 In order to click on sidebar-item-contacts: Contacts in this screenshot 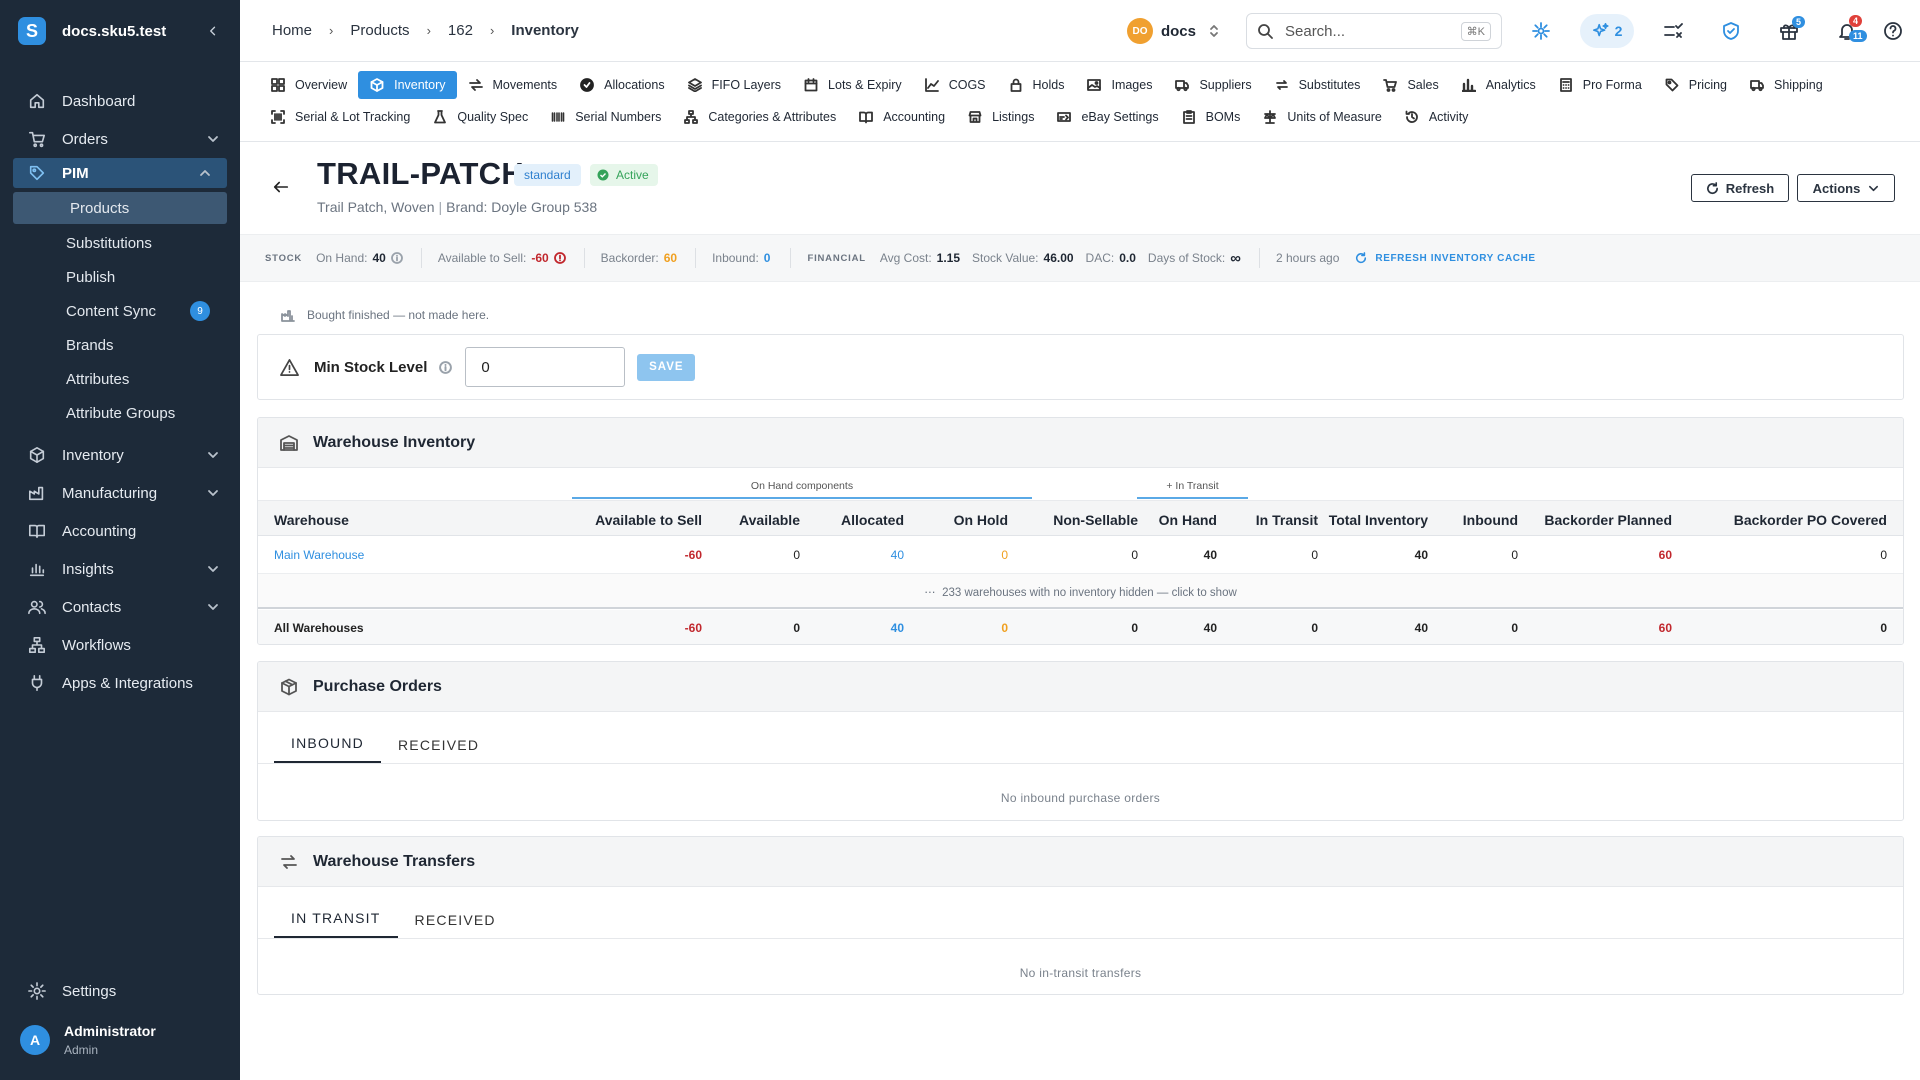, I will do `click(120, 607)`.